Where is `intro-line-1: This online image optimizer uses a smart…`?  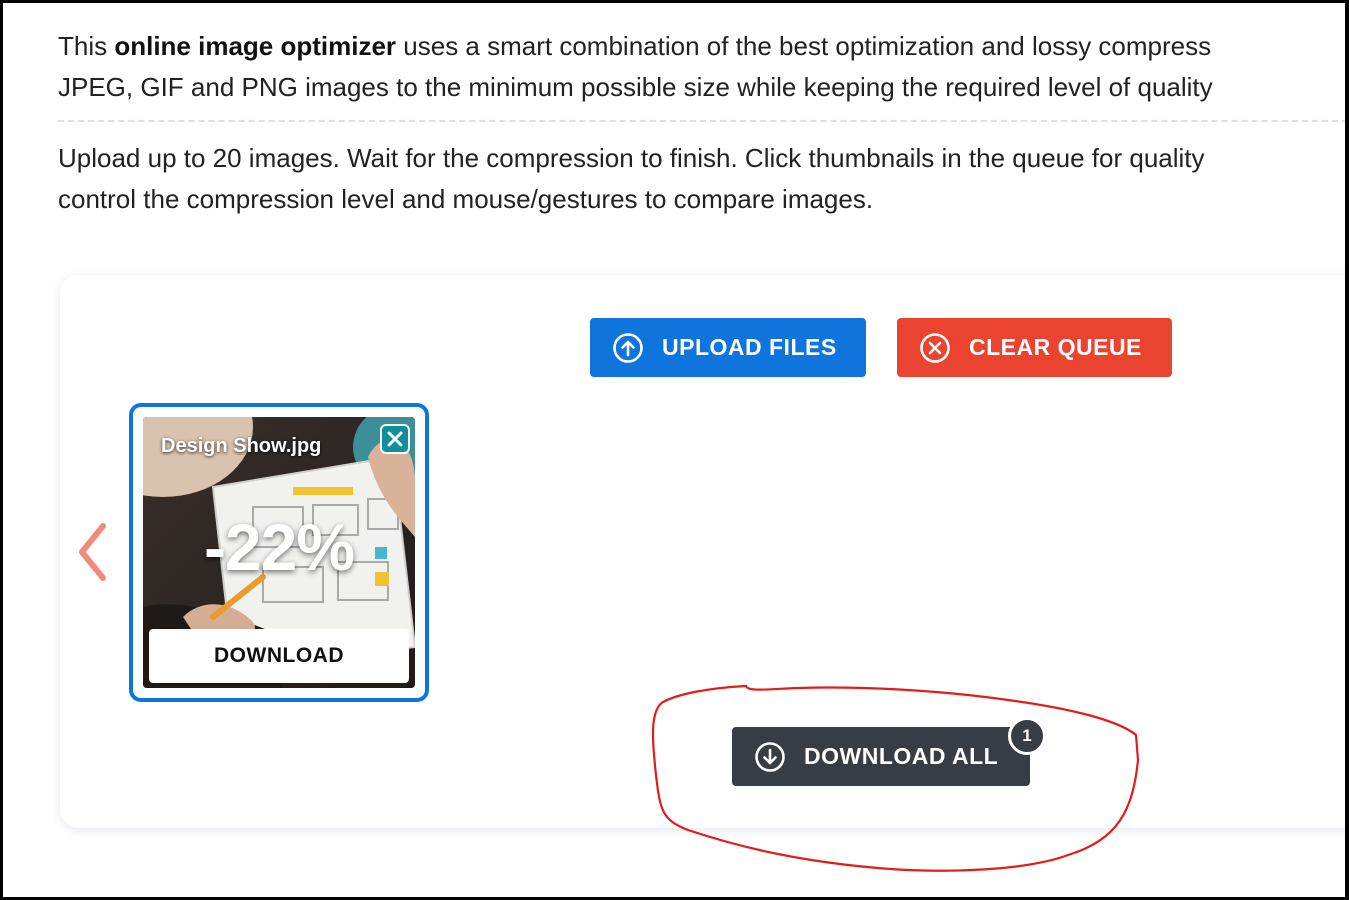 intro-line-1: This online image optimizer uses a smart… is located at coordinates (635, 46).